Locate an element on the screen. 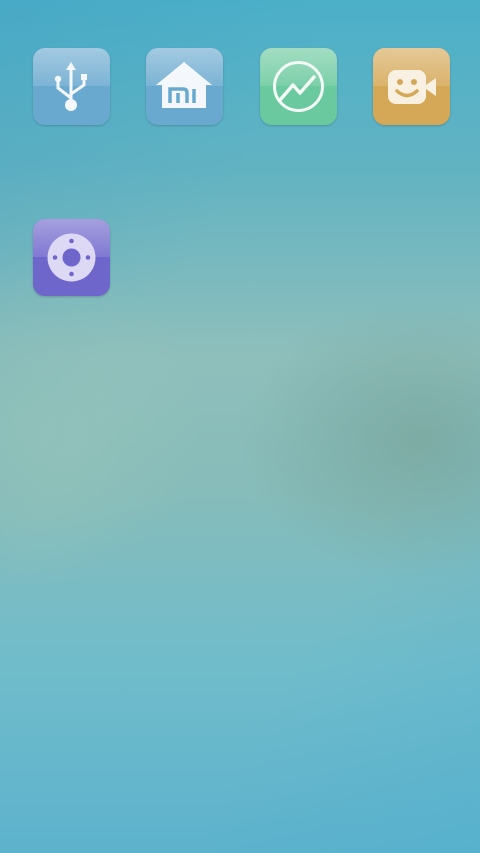  usb-app-icon is located at coordinates (71, 86).